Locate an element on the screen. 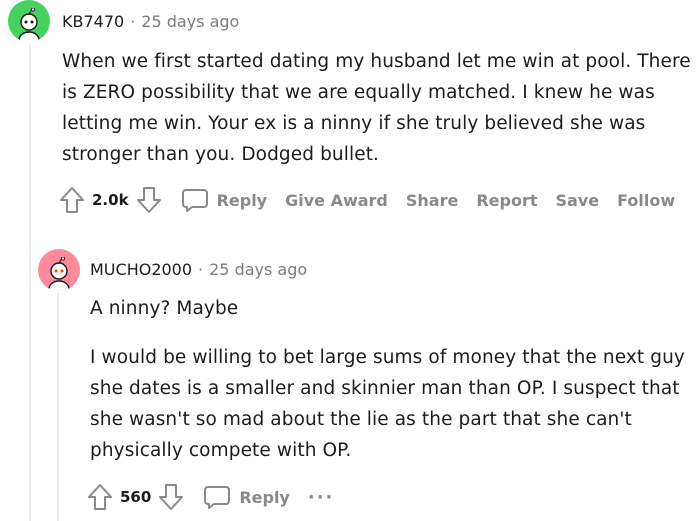 This screenshot has height=521, width=700. follow-button: Follow is located at coordinates (646, 200).